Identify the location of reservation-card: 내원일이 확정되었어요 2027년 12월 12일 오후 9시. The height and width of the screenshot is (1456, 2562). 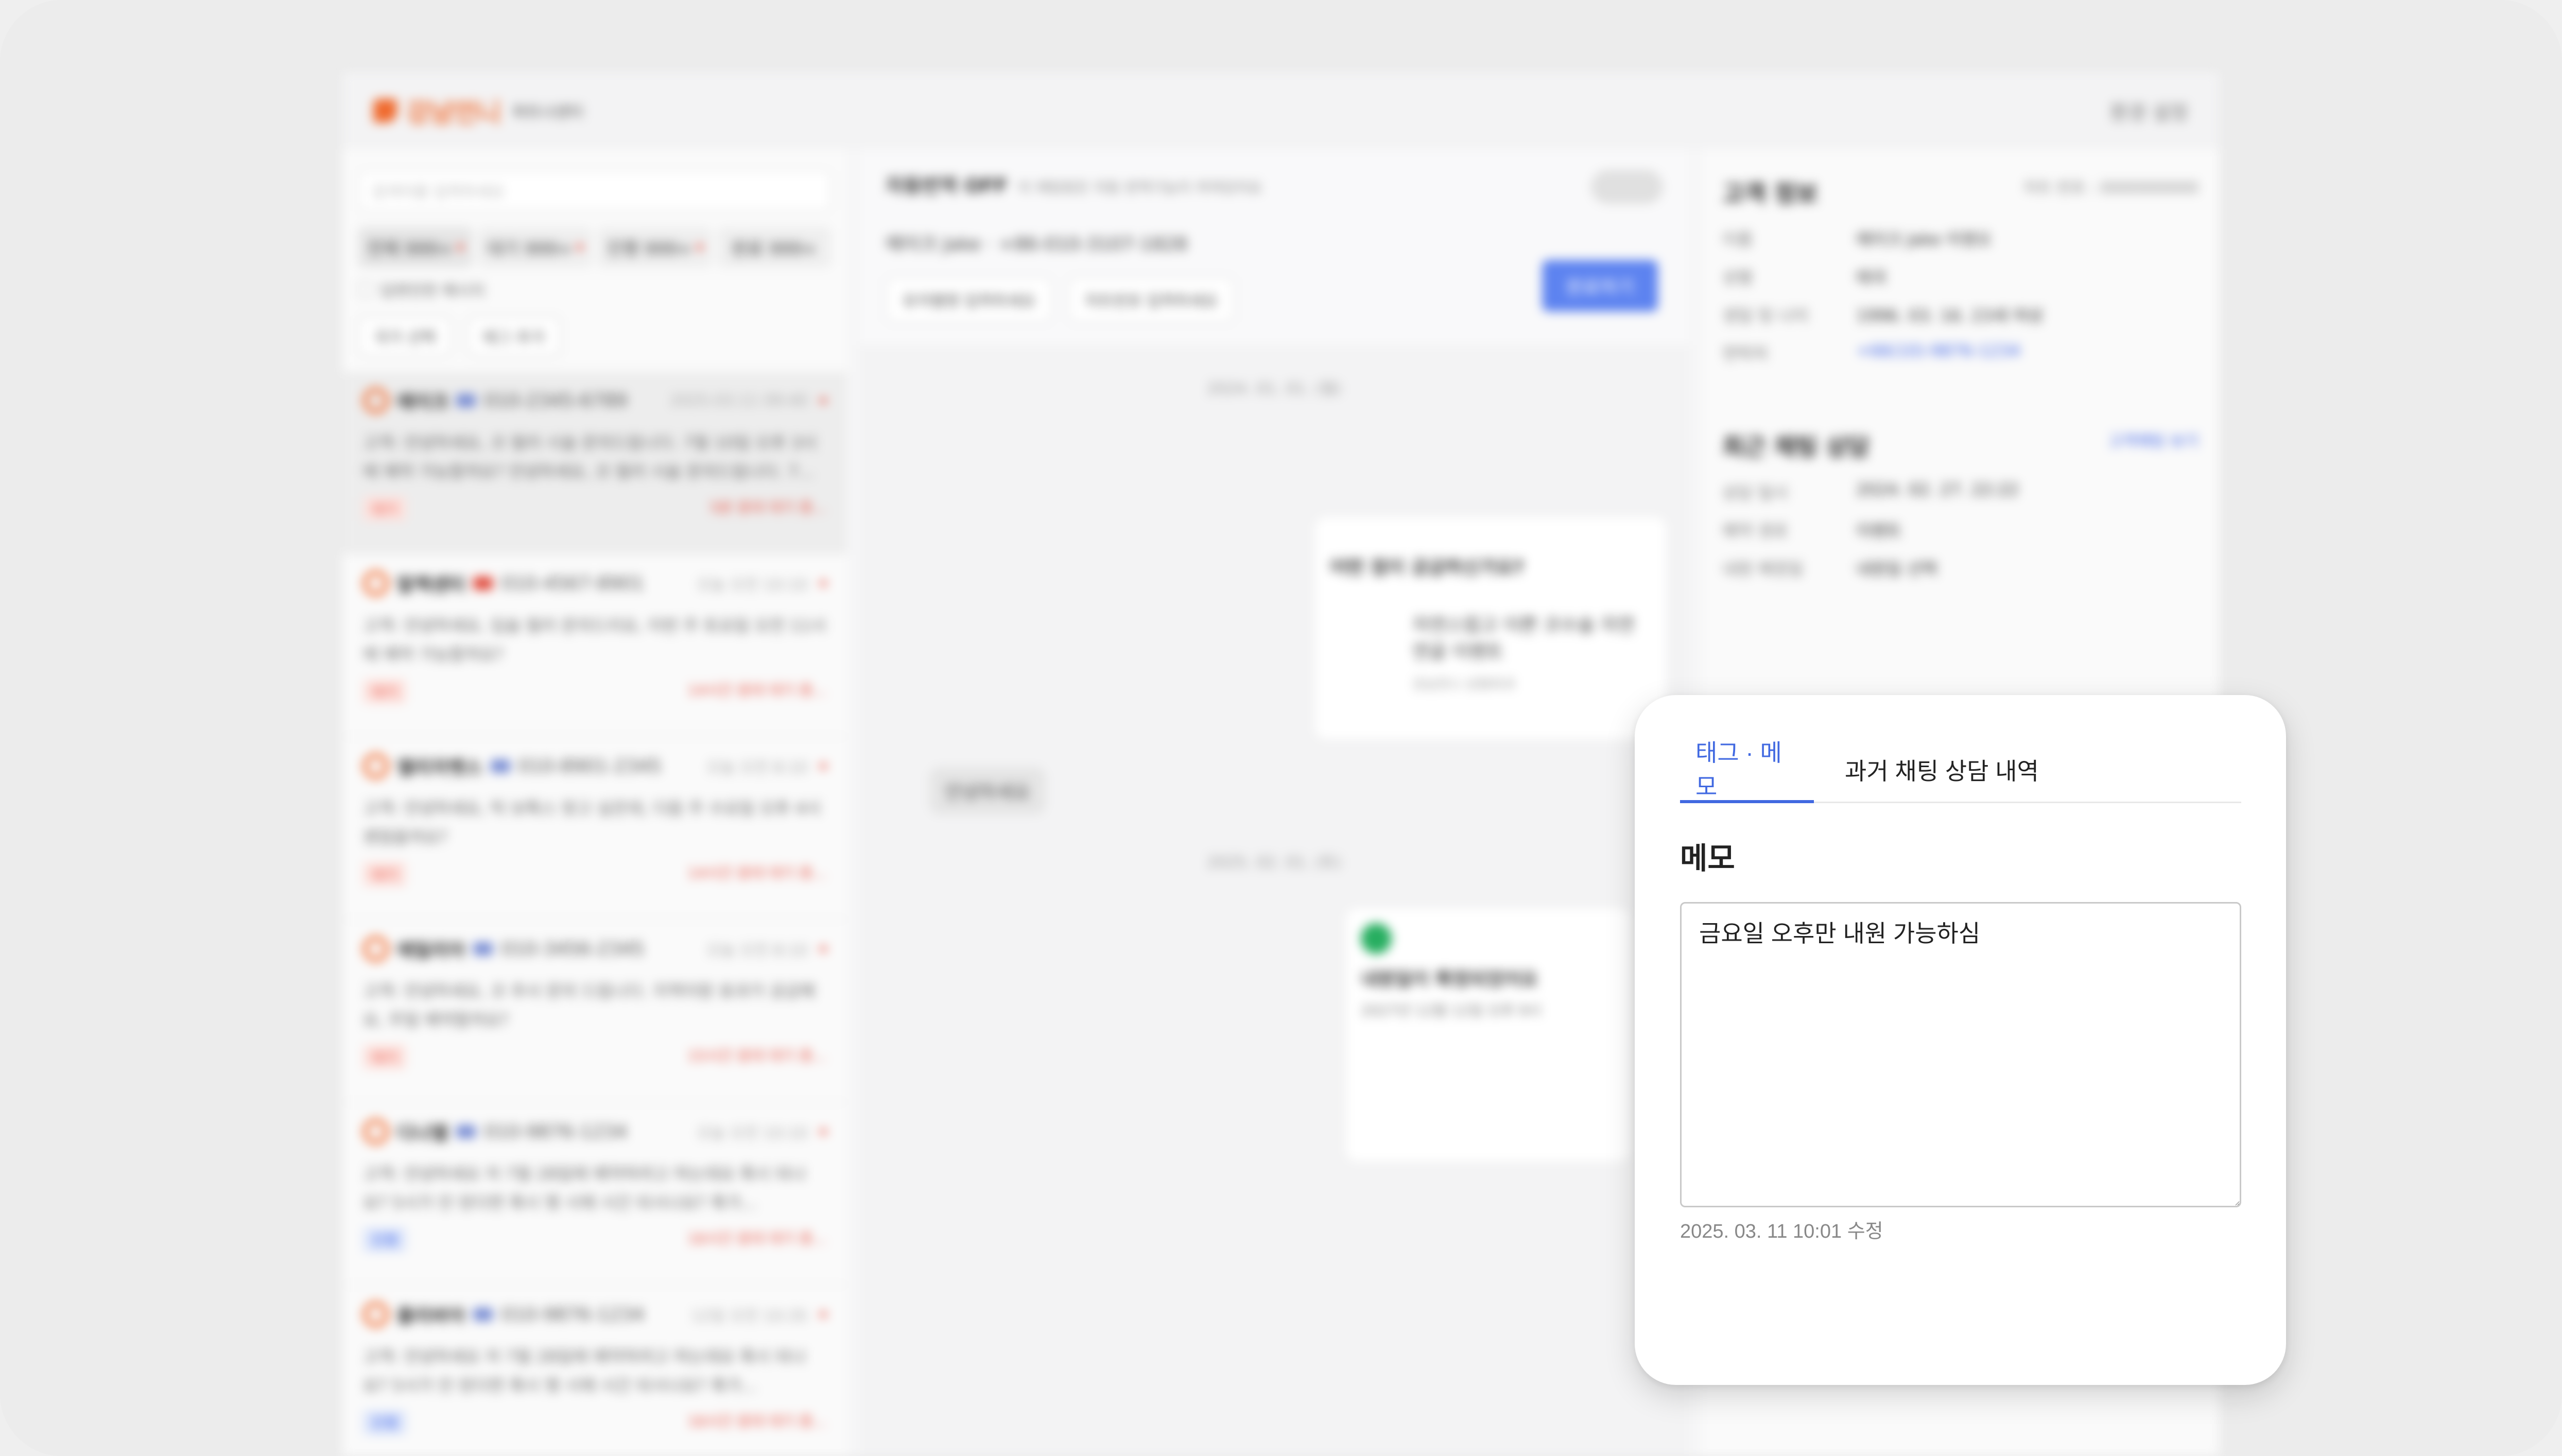
(1488, 1035).